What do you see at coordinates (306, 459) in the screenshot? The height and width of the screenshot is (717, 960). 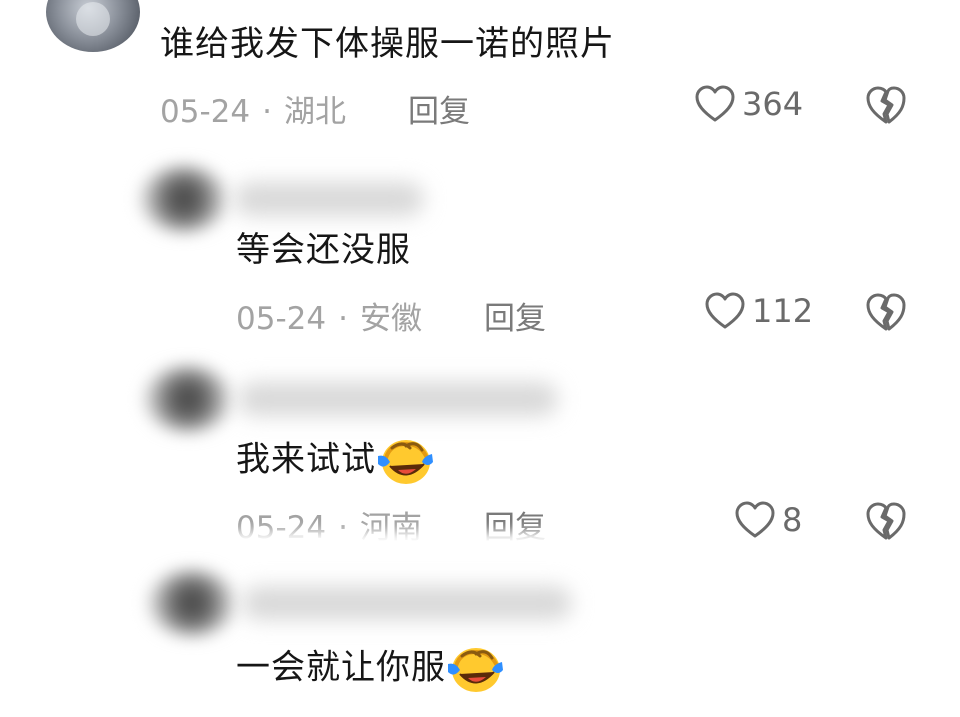 I see `comment-text-content: 我来试试` at bounding box center [306, 459].